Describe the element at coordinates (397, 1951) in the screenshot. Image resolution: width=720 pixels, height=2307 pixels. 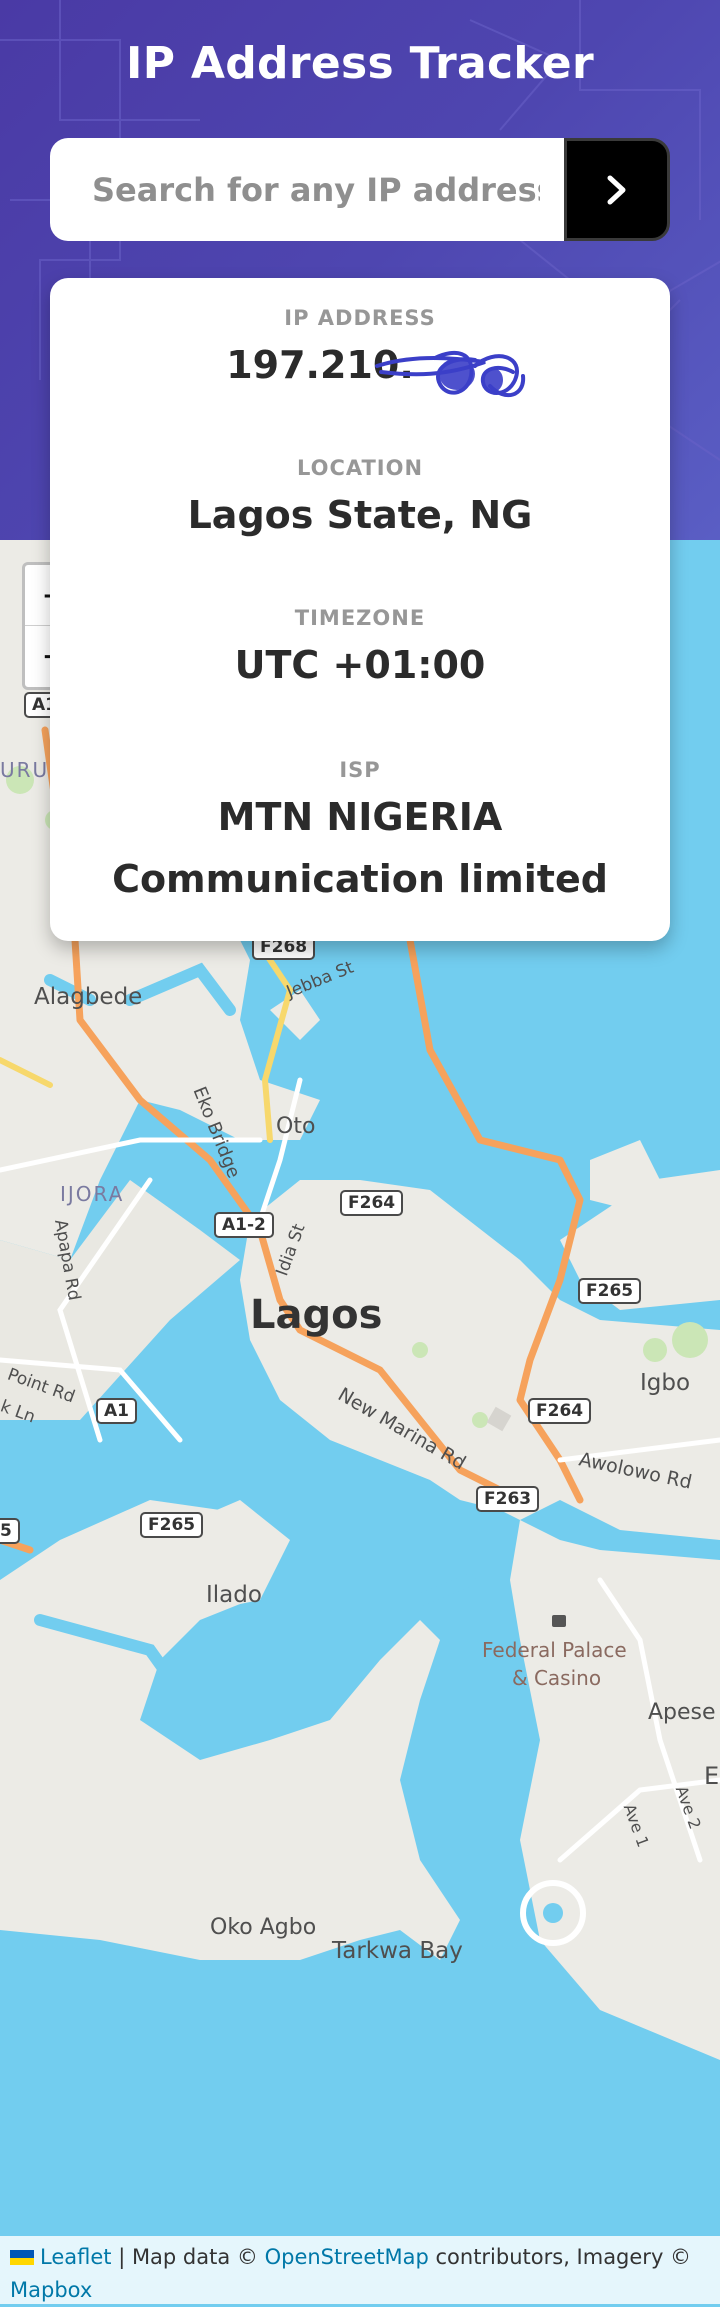
I see `map-label-tarkwa-bay: Tarkwa Bay` at that location.